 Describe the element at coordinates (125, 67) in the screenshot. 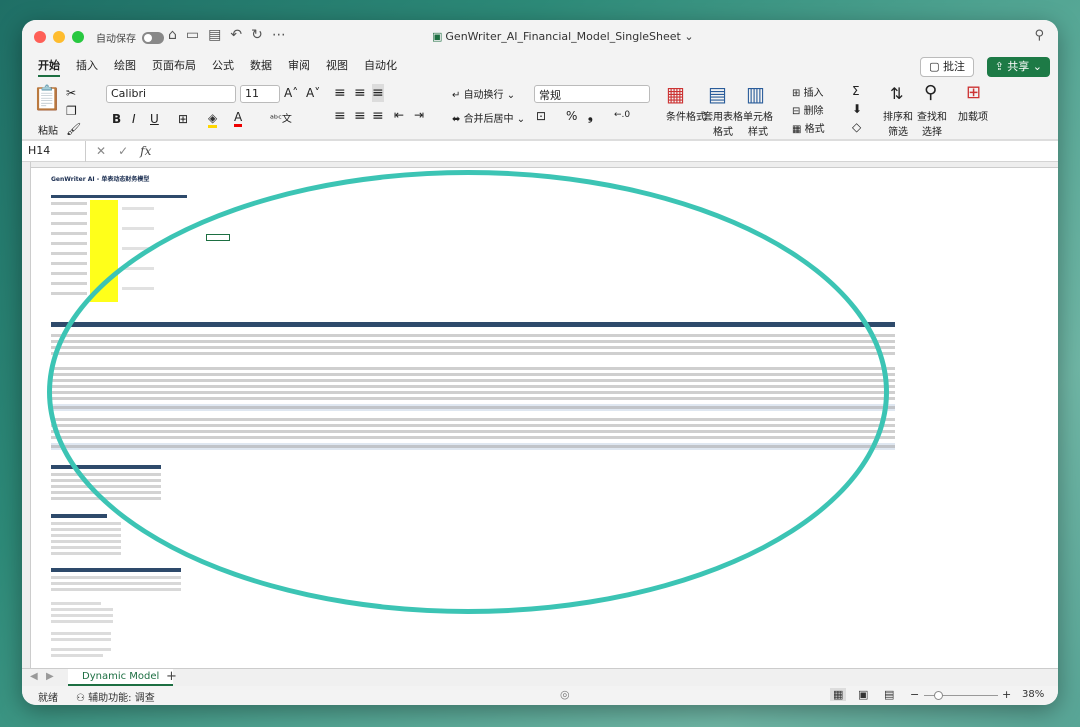

I see `tab-draw: 绘图` at that location.